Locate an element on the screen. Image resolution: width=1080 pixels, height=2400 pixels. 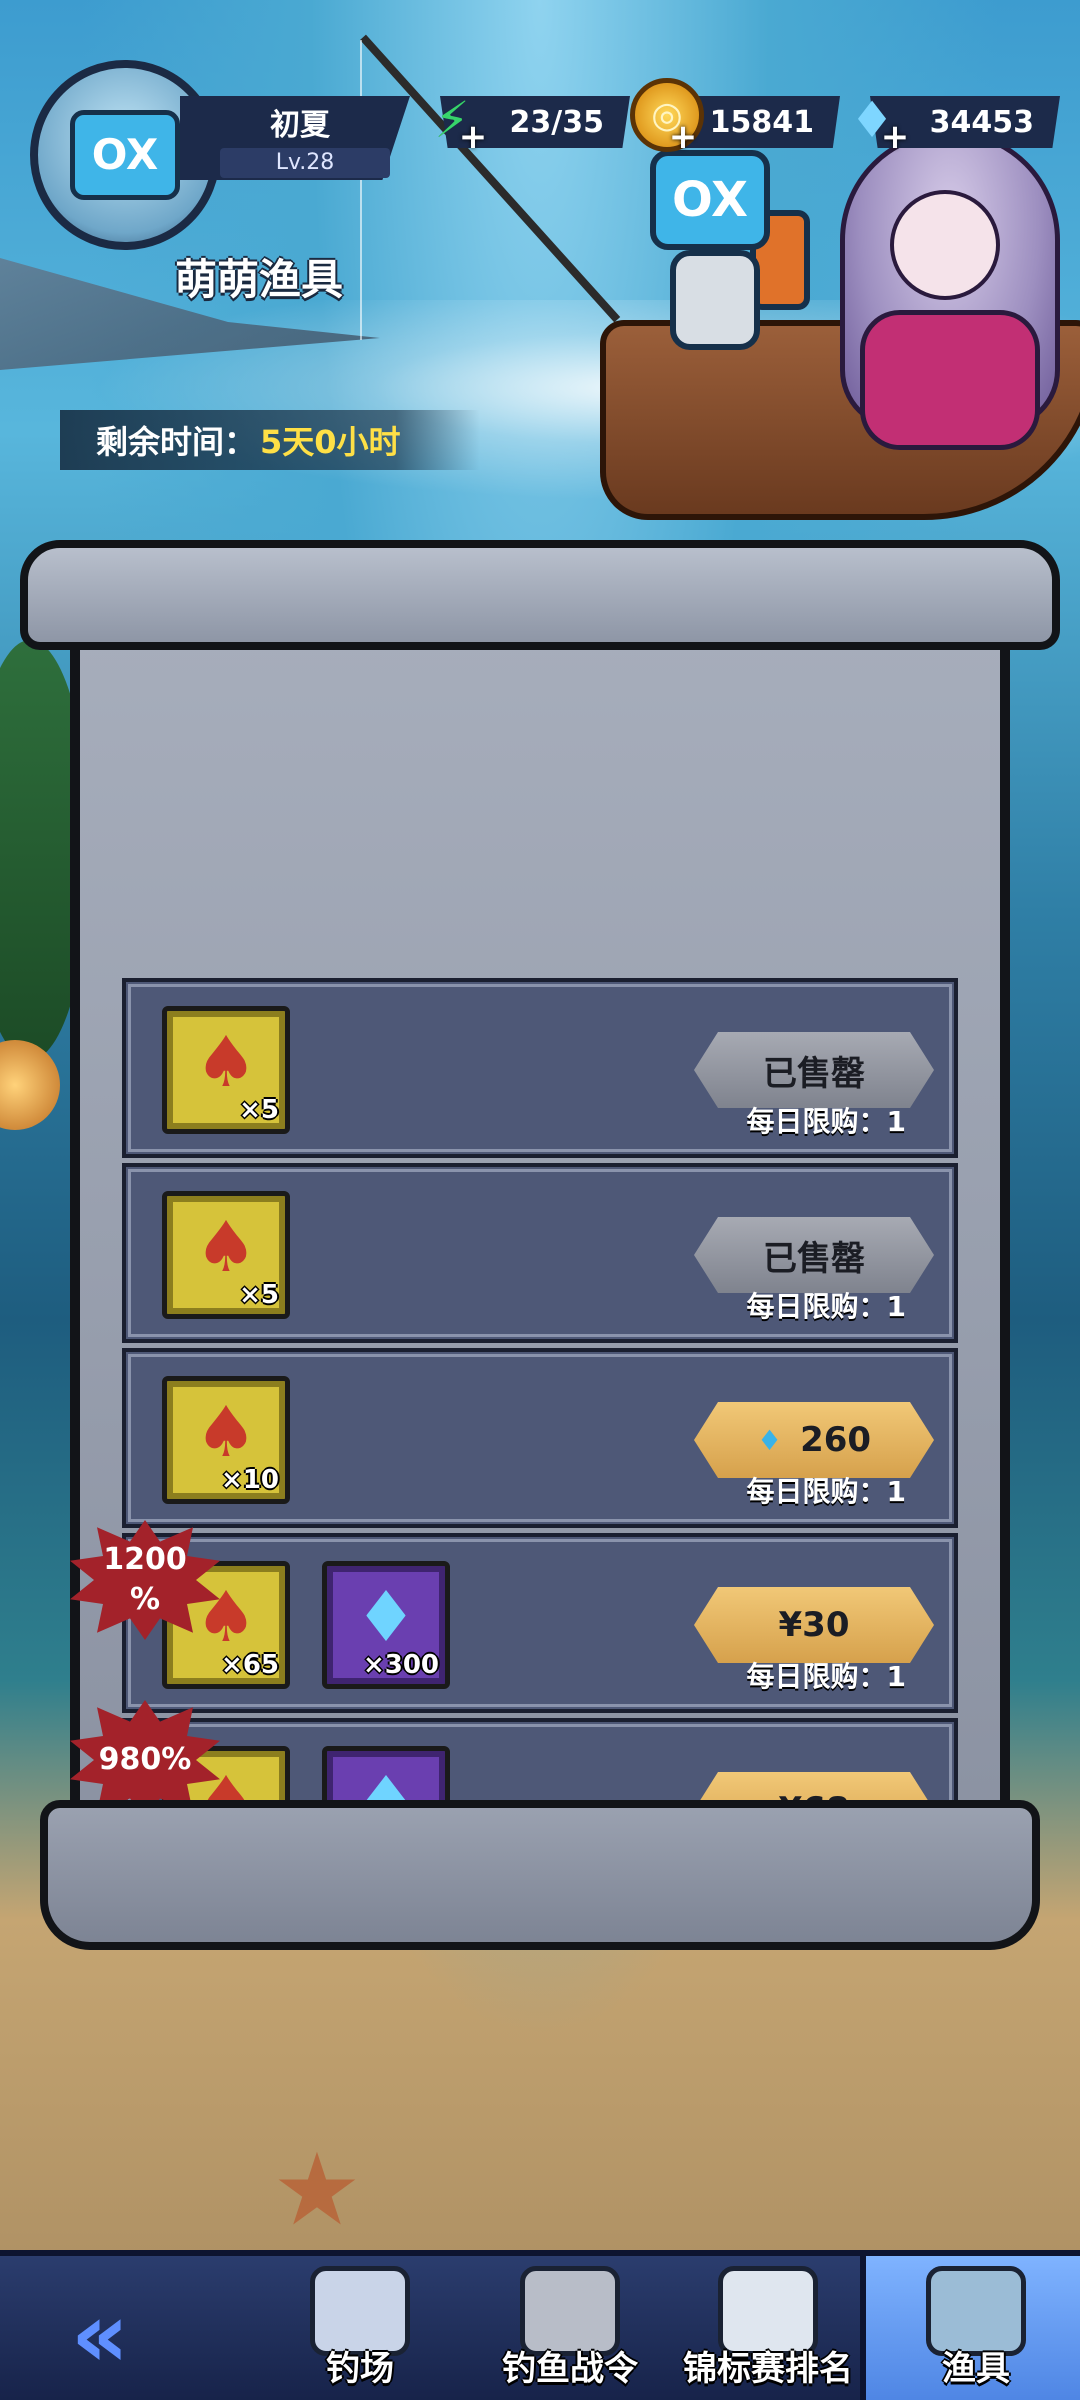
add-coin-button: + is located at coordinates (683, 137).